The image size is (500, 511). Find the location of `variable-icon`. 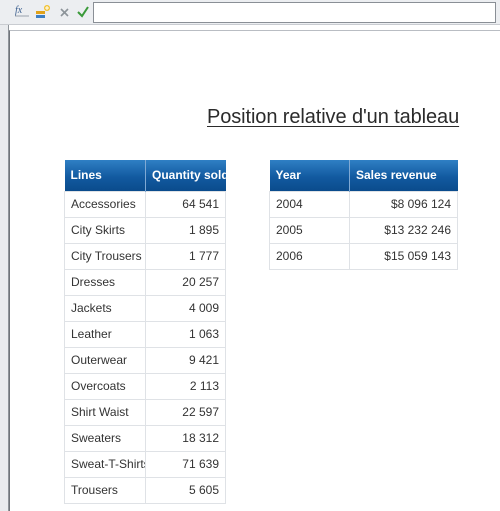

variable-icon is located at coordinates (43, 12).